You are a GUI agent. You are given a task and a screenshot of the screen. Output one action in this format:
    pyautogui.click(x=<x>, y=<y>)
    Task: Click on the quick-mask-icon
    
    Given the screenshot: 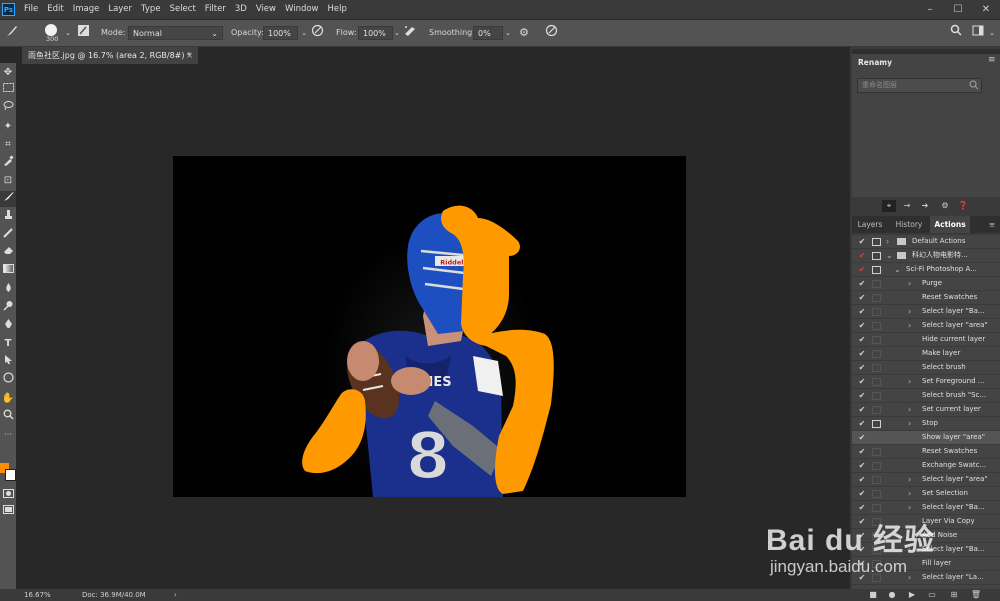 What is the action you would take?
    pyautogui.click(x=8, y=496)
    